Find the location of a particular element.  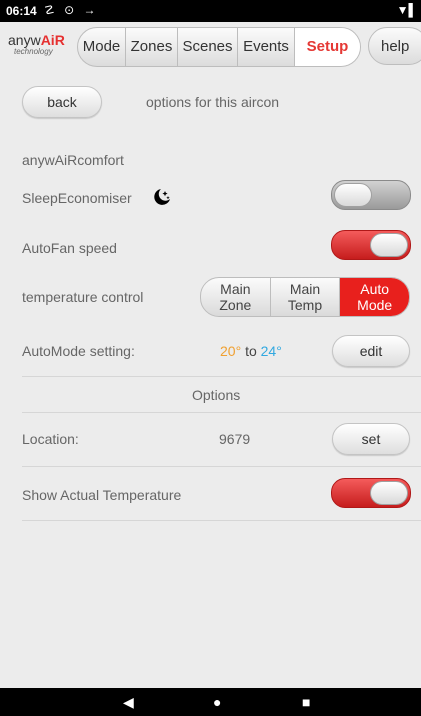

tab-events: Events is located at coordinates (265, 47).